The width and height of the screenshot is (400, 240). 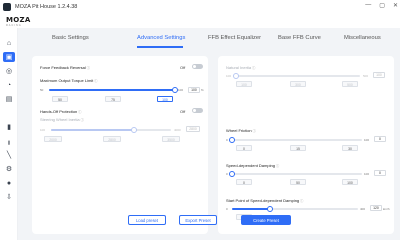 I want to click on speed-damping-slider, so click(x=295, y=174).